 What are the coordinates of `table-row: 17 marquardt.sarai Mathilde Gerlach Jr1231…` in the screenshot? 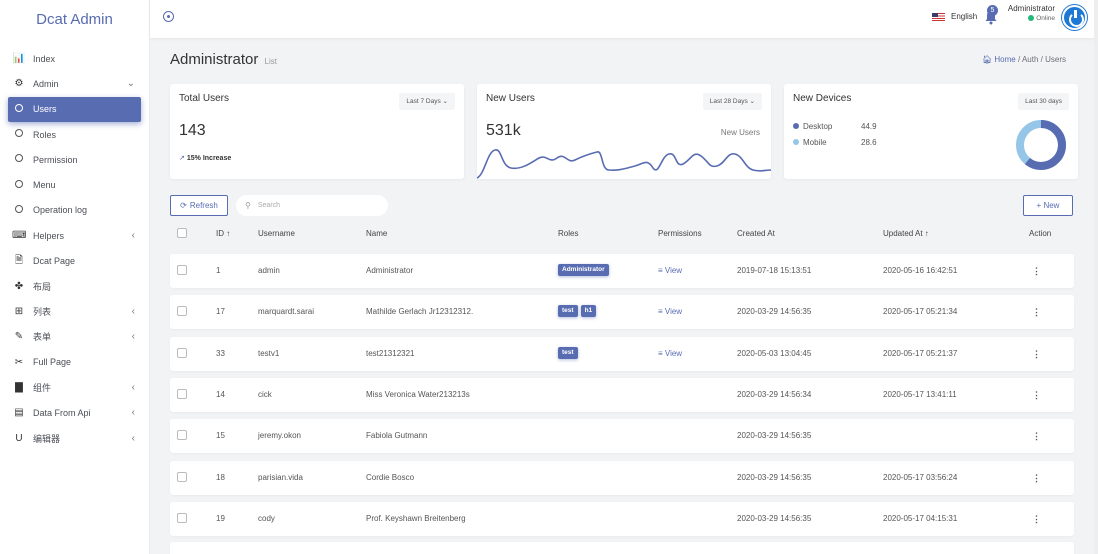 It's located at (622, 312).